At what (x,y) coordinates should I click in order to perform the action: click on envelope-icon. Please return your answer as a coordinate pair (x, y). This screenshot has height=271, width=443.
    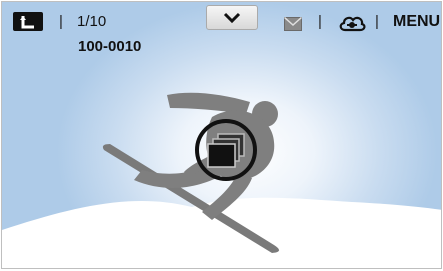
    Looking at the image, I should click on (293, 24).